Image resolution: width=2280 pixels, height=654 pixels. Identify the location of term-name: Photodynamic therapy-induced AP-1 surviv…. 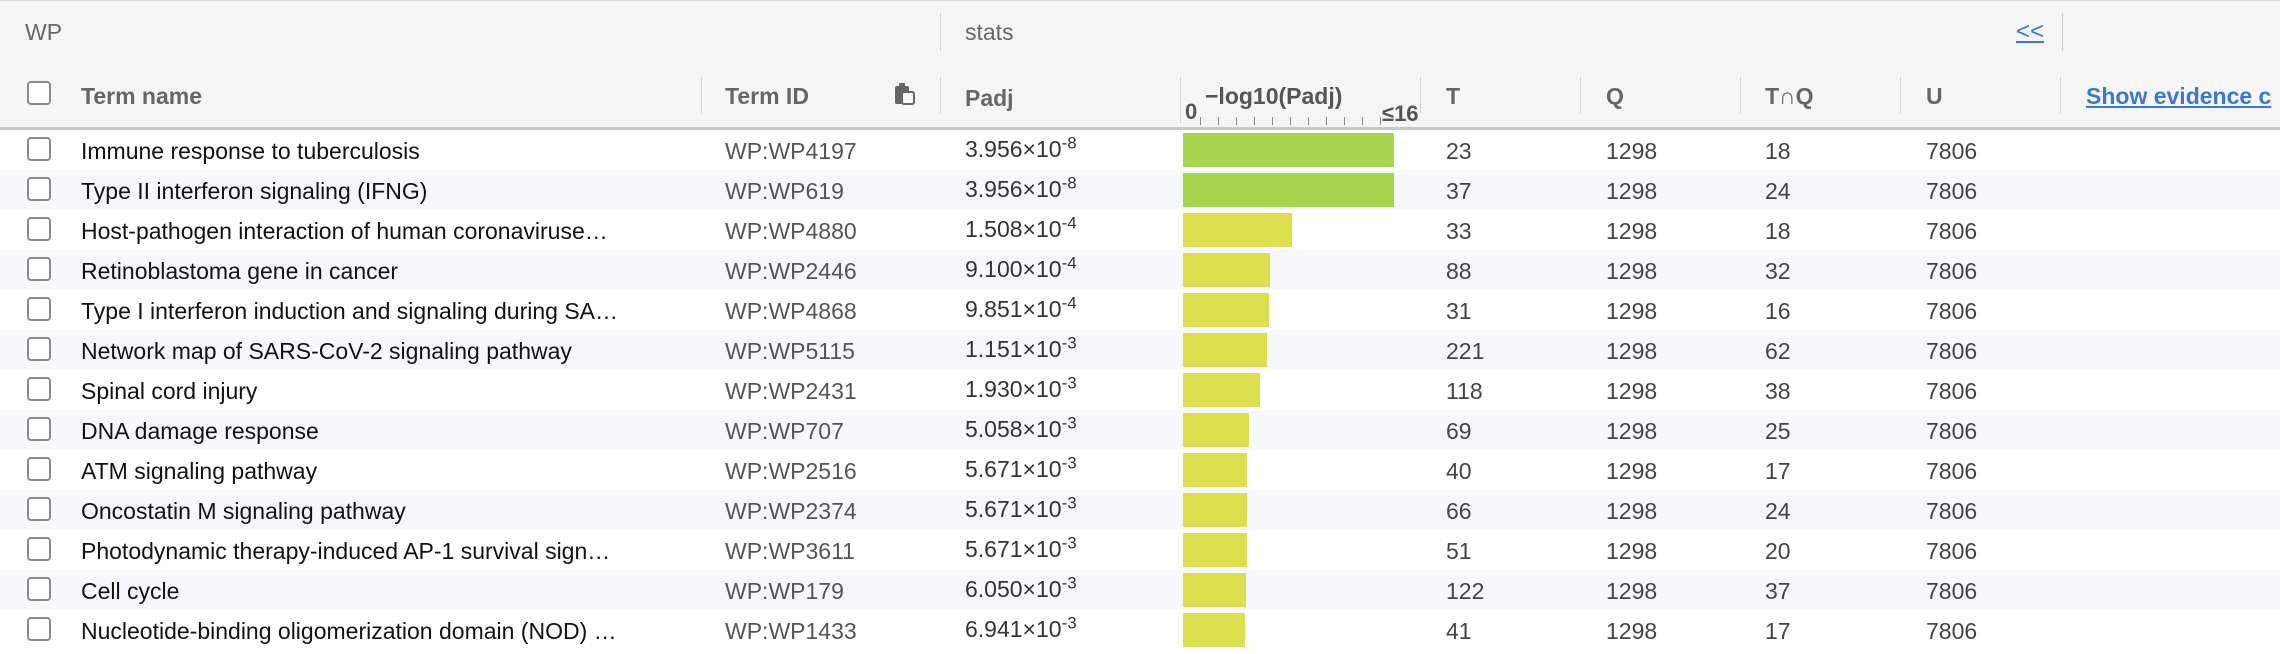
(345, 551).